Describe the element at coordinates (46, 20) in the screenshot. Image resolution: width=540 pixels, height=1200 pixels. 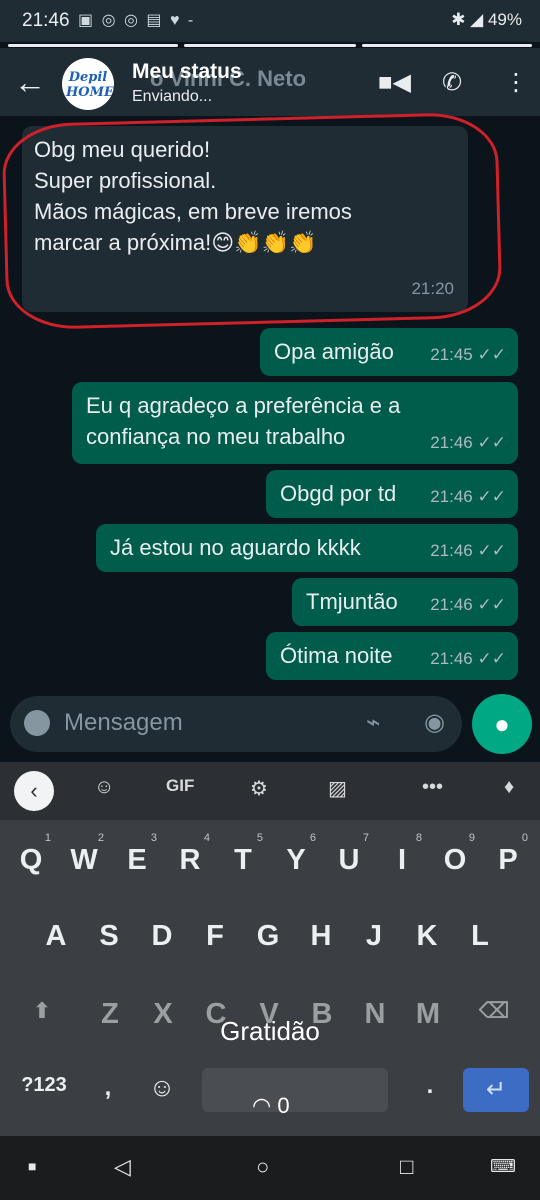
I see `status-time: 21:46` at that location.